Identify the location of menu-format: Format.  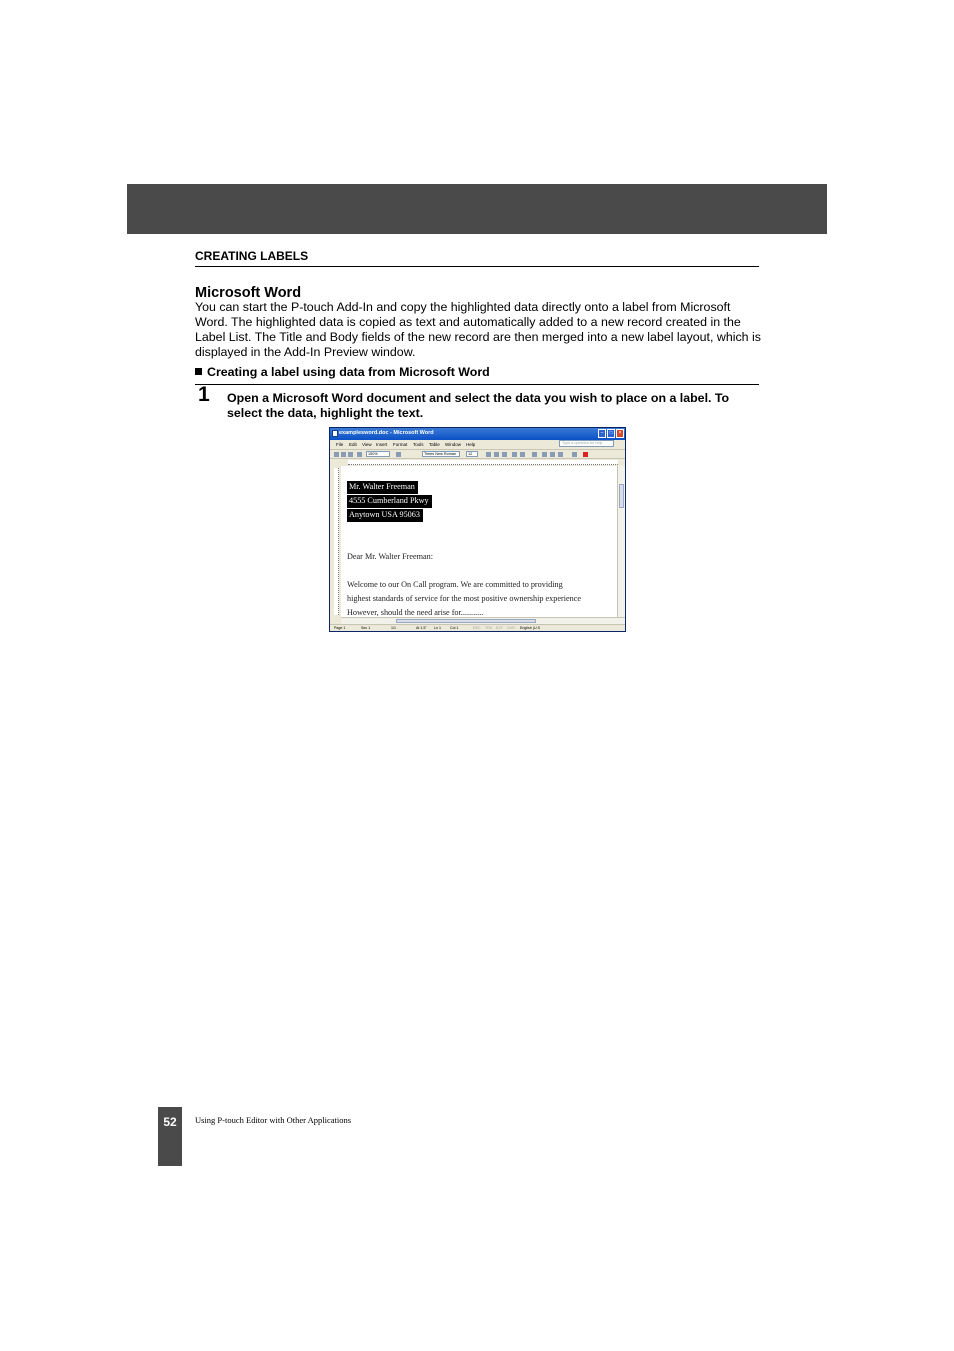
(400, 444).